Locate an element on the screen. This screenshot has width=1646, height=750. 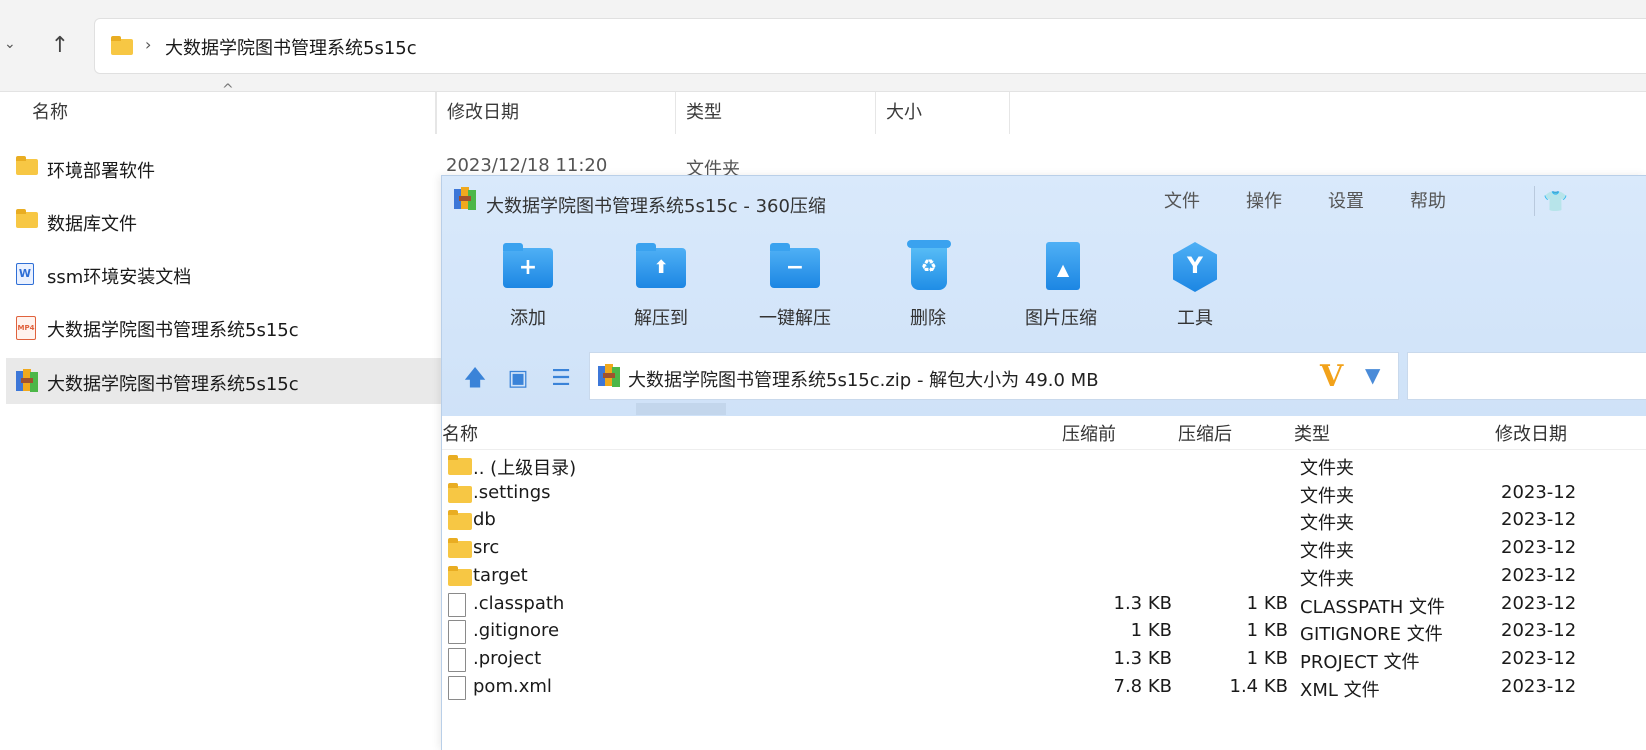
list-item: 环境部署软件 is located at coordinates (224, 168).